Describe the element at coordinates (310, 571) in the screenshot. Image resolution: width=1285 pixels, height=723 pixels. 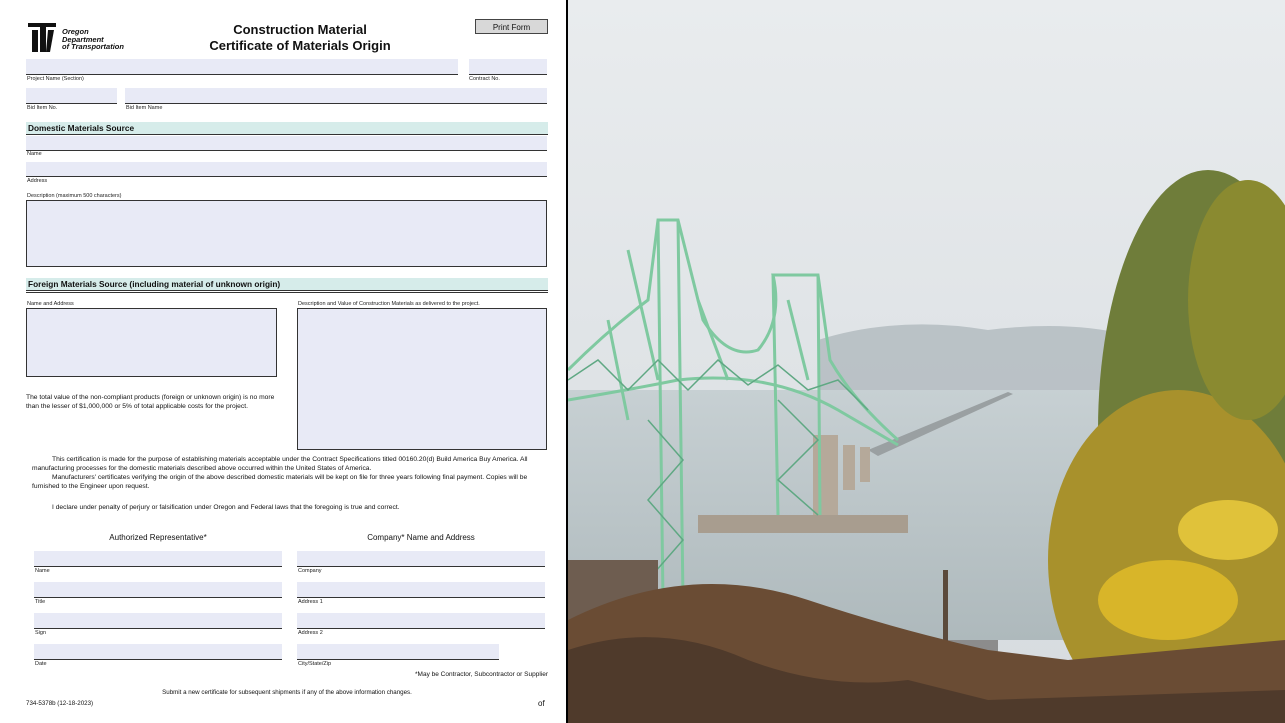
I see `company-name-label: Company` at that location.